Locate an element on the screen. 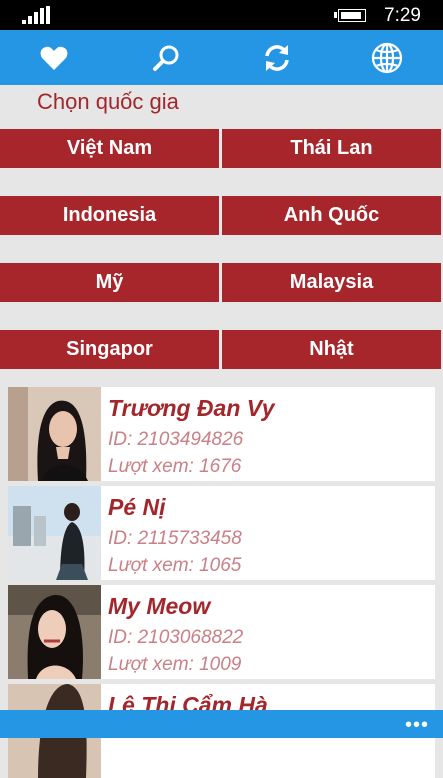  country-button-vietnam: Việt Nam is located at coordinates (109, 148).